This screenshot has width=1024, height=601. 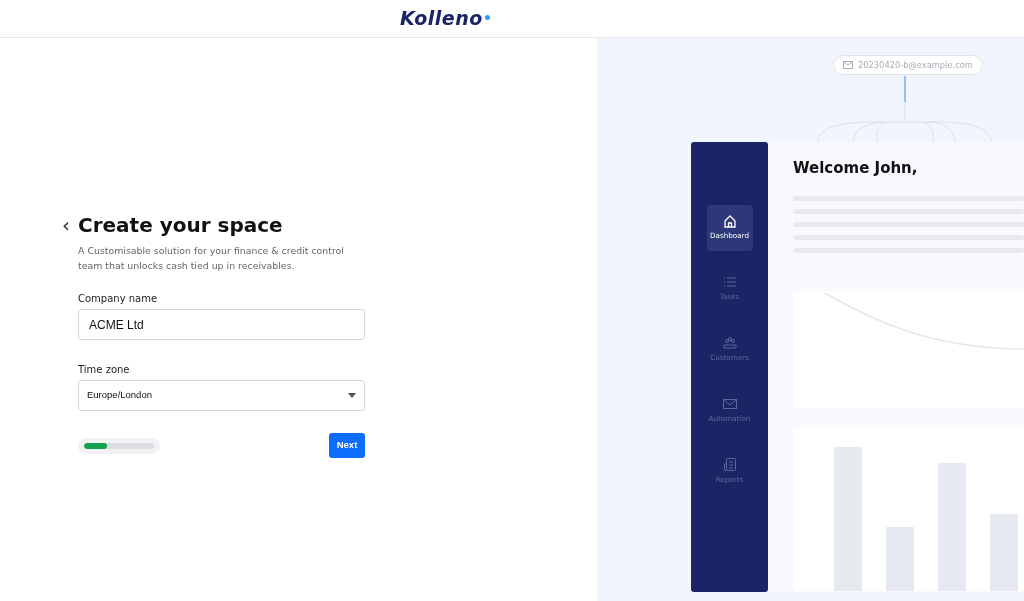 What do you see at coordinates (729, 465) in the screenshot?
I see `document-icon` at bounding box center [729, 465].